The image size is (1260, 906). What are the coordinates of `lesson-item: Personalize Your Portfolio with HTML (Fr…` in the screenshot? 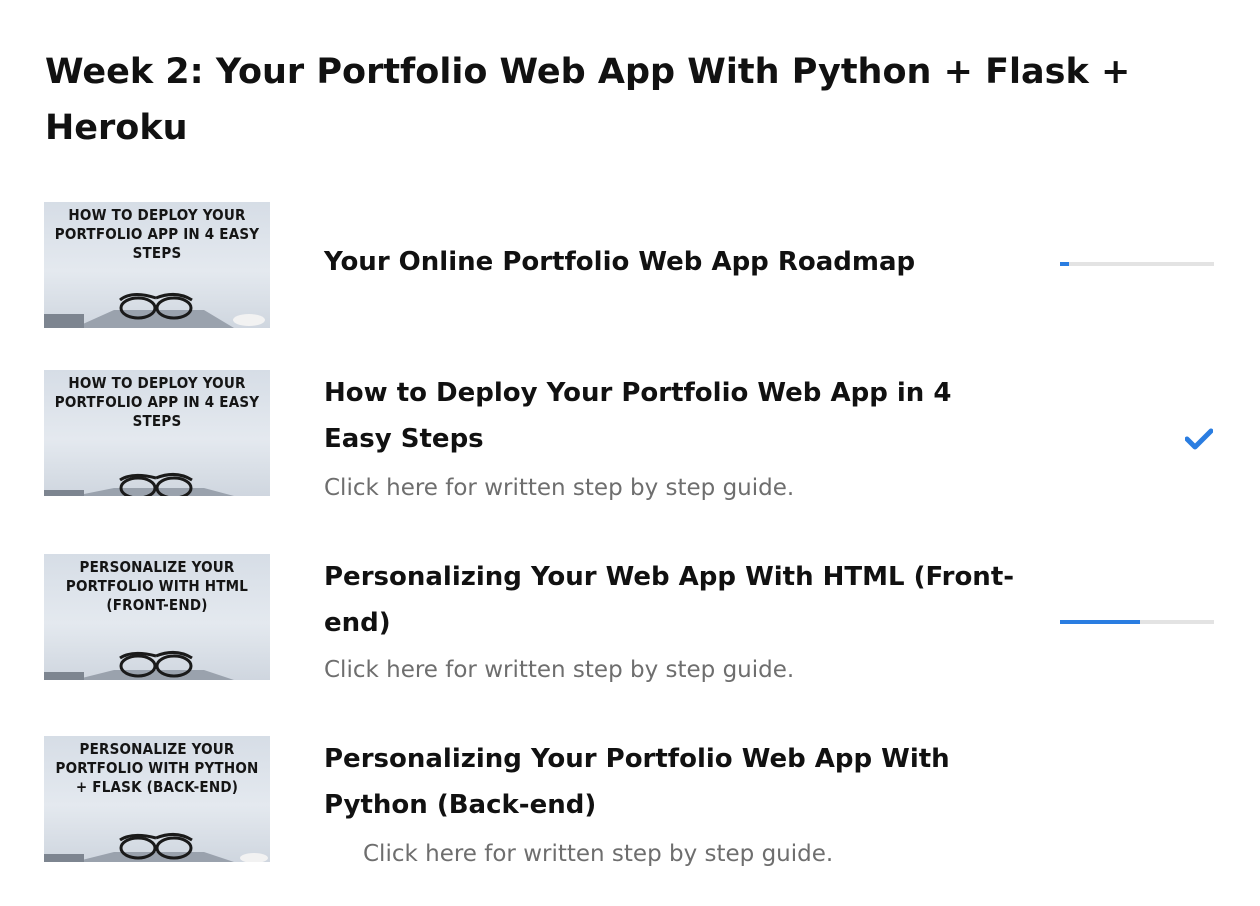 It's located at (634, 624).